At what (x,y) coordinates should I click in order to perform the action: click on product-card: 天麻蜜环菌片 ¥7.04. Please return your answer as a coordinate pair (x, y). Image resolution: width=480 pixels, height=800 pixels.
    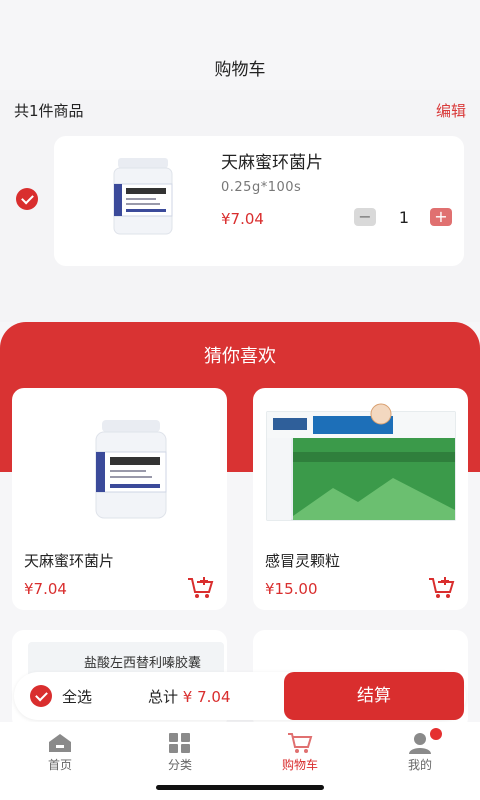
    Looking at the image, I should click on (119, 499).